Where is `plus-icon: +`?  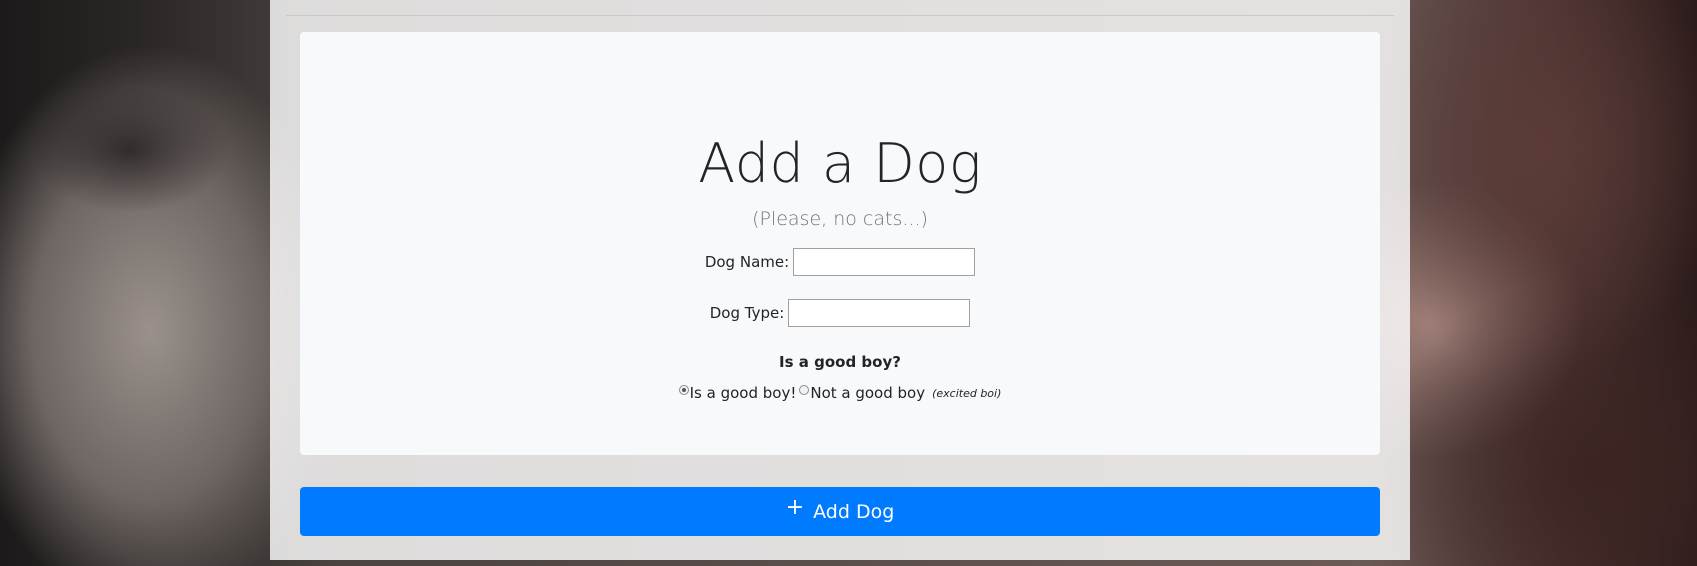 plus-icon: + is located at coordinates (795, 507).